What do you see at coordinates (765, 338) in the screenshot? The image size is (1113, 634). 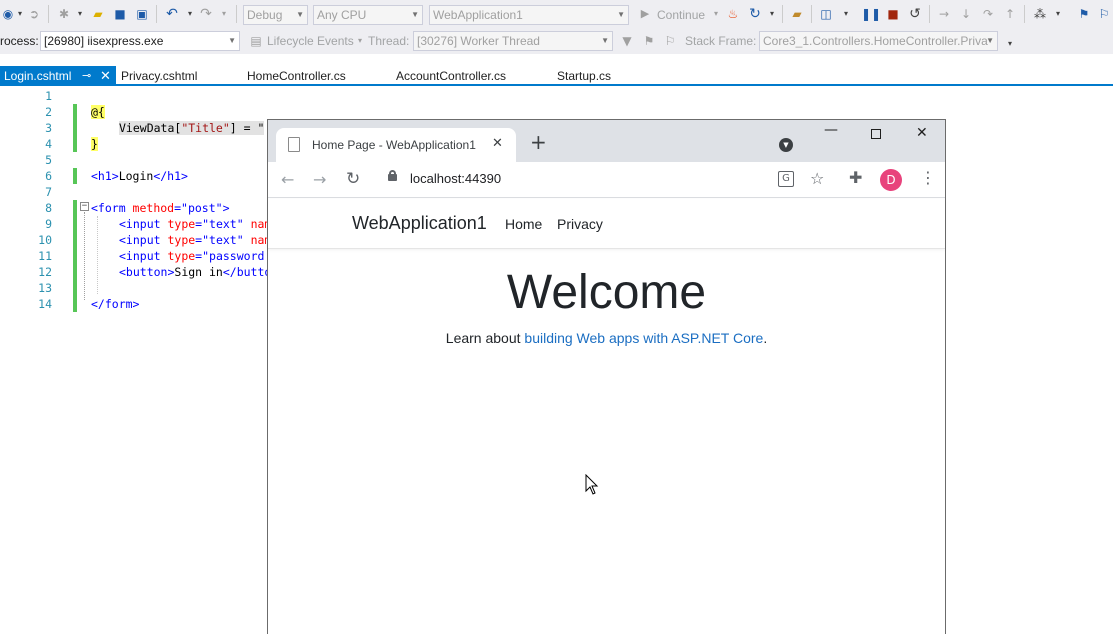 I see `learn-suffix: .` at bounding box center [765, 338].